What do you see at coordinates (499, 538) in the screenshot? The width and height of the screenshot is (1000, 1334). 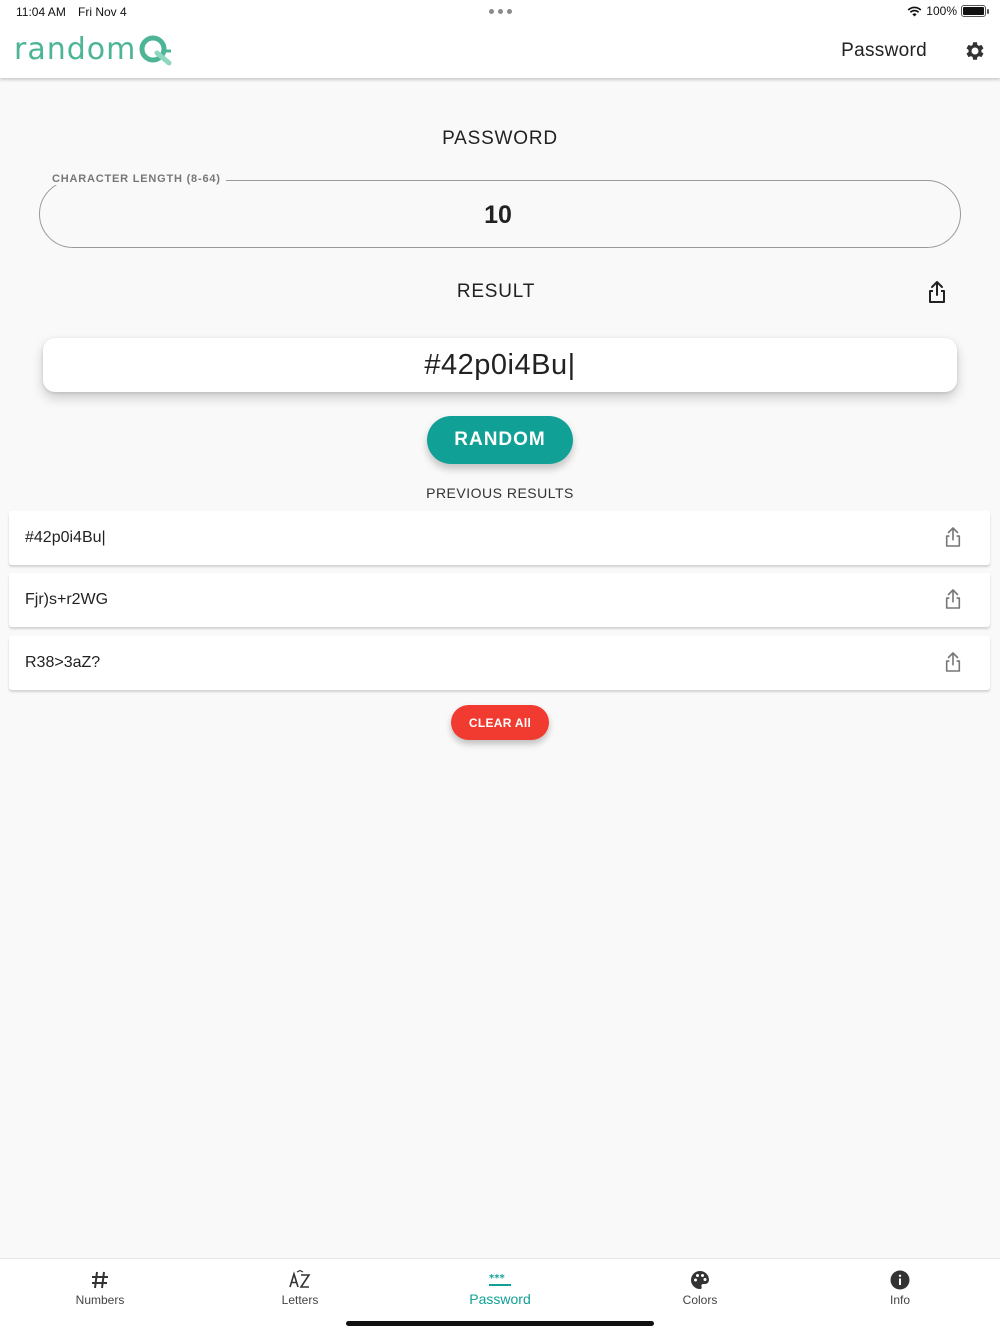 I see `list-item: #42p0i4Bu|` at bounding box center [499, 538].